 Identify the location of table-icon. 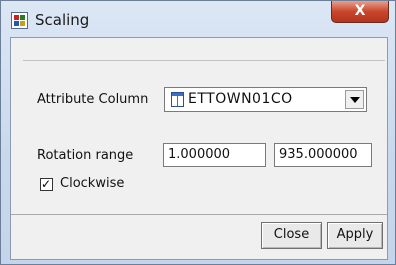
(177, 99).